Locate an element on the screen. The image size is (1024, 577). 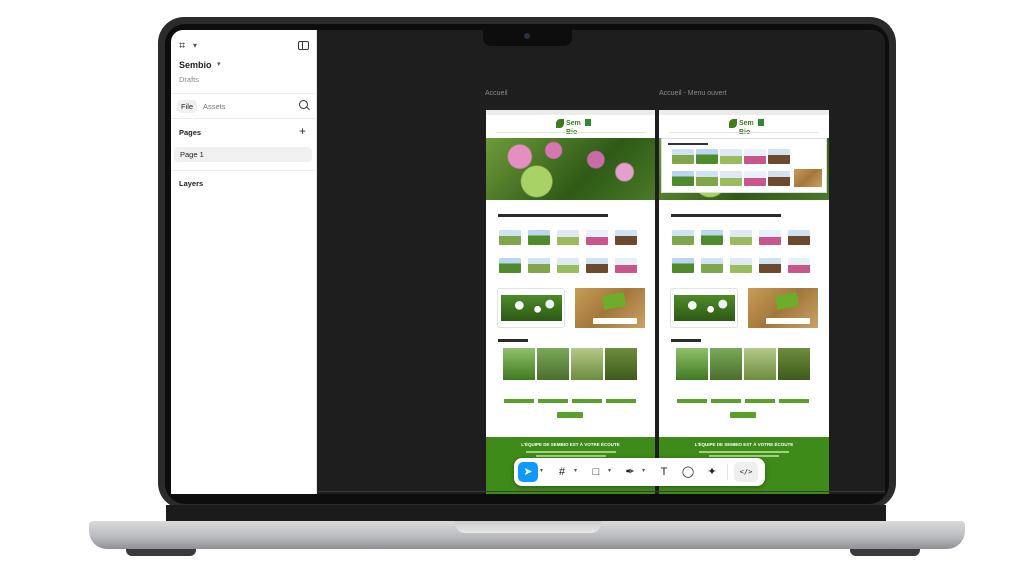
mega-menu is located at coordinates (744, 165).